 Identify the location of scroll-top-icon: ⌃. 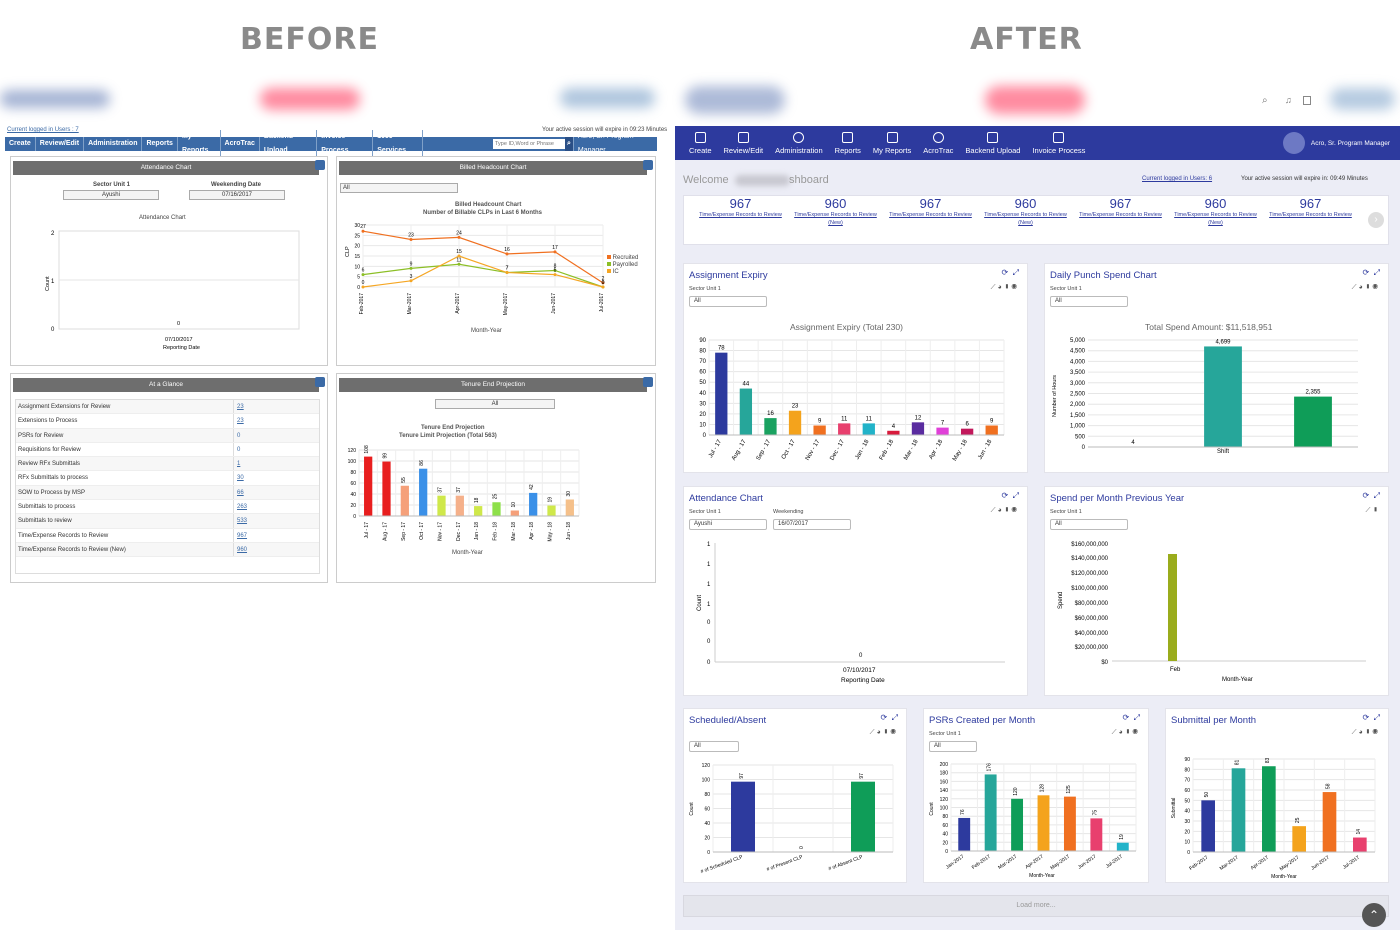
(1374, 915).